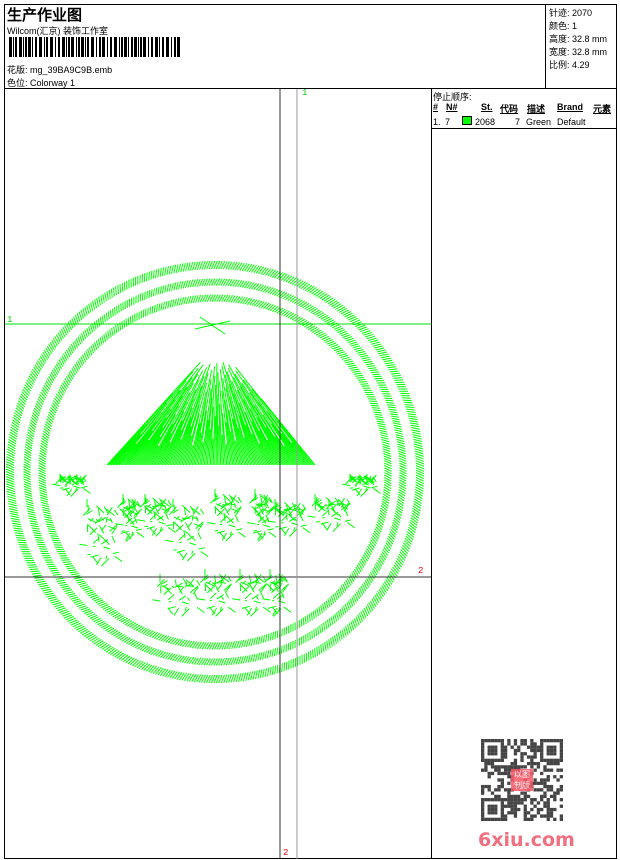 The width and height of the screenshot is (620, 860). Describe the element at coordinates (539, 122) in the screenshot. I see `row-description: Green` at that location.